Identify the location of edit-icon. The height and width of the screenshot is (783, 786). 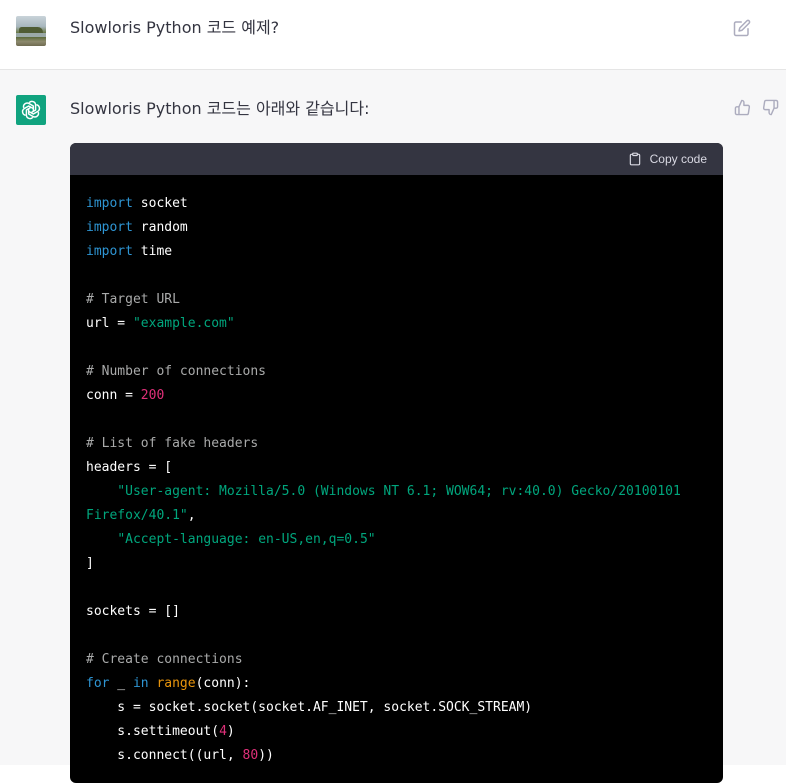
(742, 28).